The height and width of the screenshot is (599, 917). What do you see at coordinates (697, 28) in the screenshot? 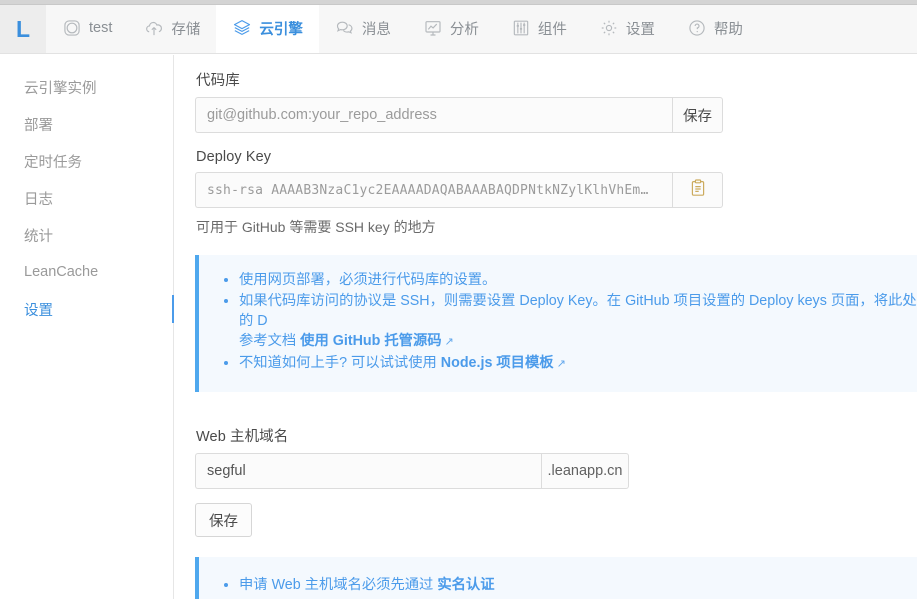
I see `question-circle-icon` at bounding box center [697, 28].